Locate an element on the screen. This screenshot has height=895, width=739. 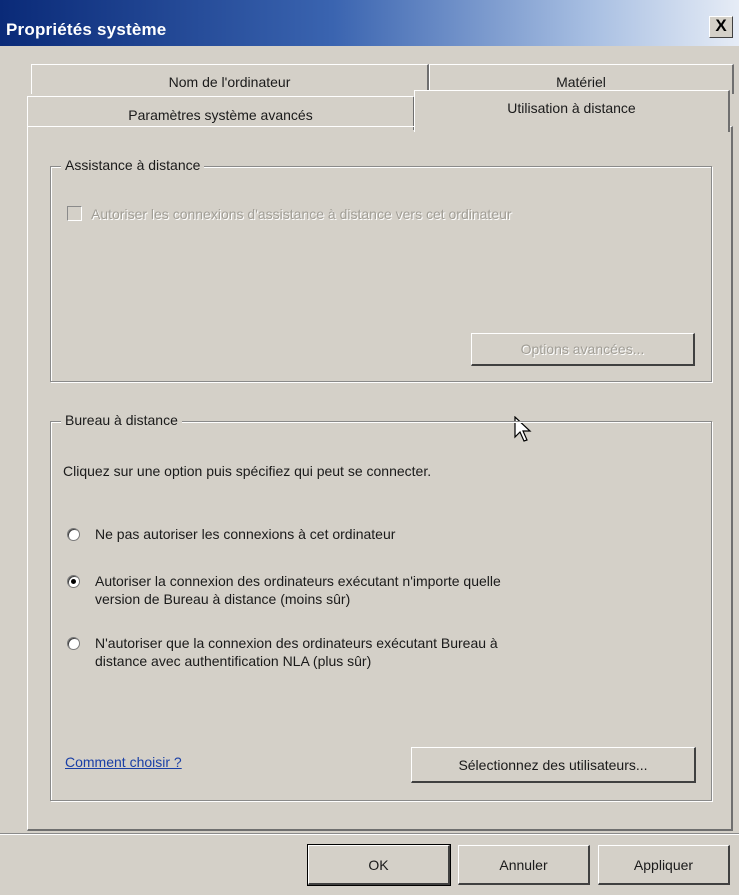
tab-label: Paramètres système avancés is located at coordinates (220, 115).